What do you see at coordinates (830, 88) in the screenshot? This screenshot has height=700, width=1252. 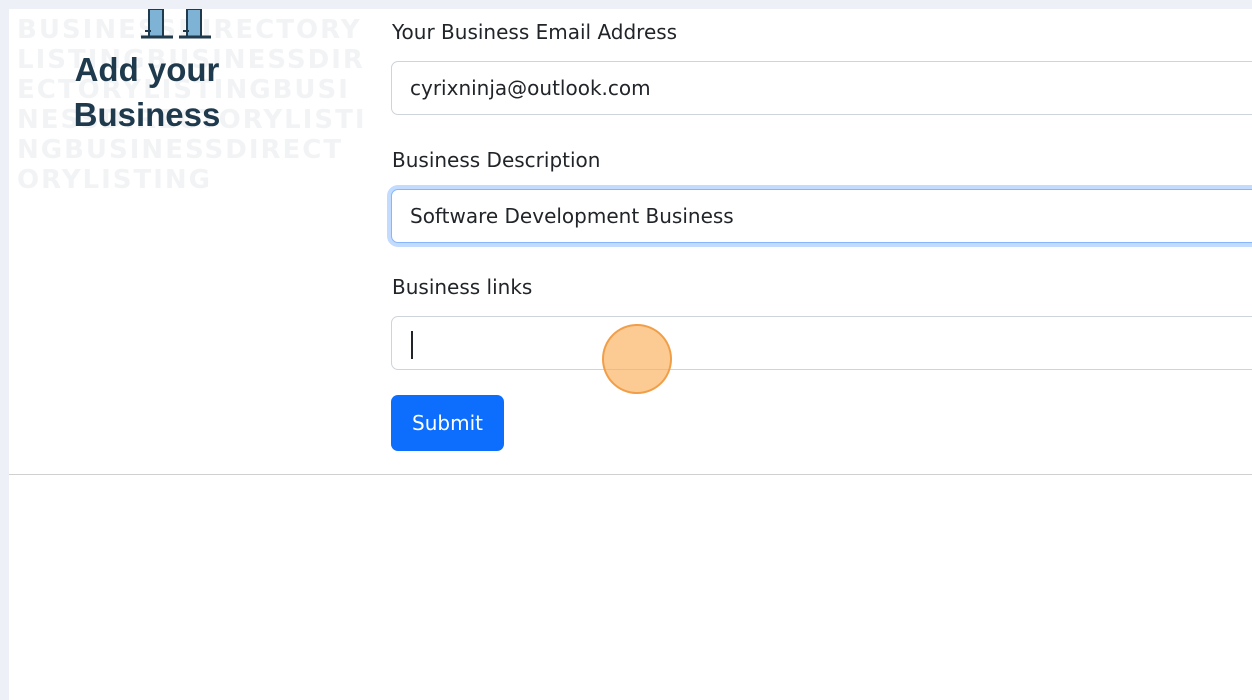 I see `email-input` at bounding box center [830, 88].